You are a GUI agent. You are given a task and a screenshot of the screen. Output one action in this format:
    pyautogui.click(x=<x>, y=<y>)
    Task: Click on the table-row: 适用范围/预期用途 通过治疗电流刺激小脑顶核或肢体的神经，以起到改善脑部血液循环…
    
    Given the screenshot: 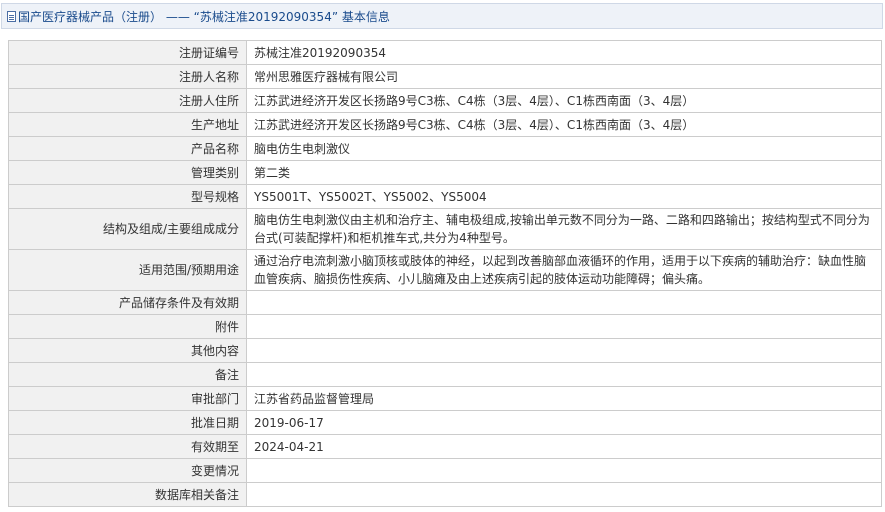 What is the action you would take?
    pyautogui.click(x=445, y=270)
    